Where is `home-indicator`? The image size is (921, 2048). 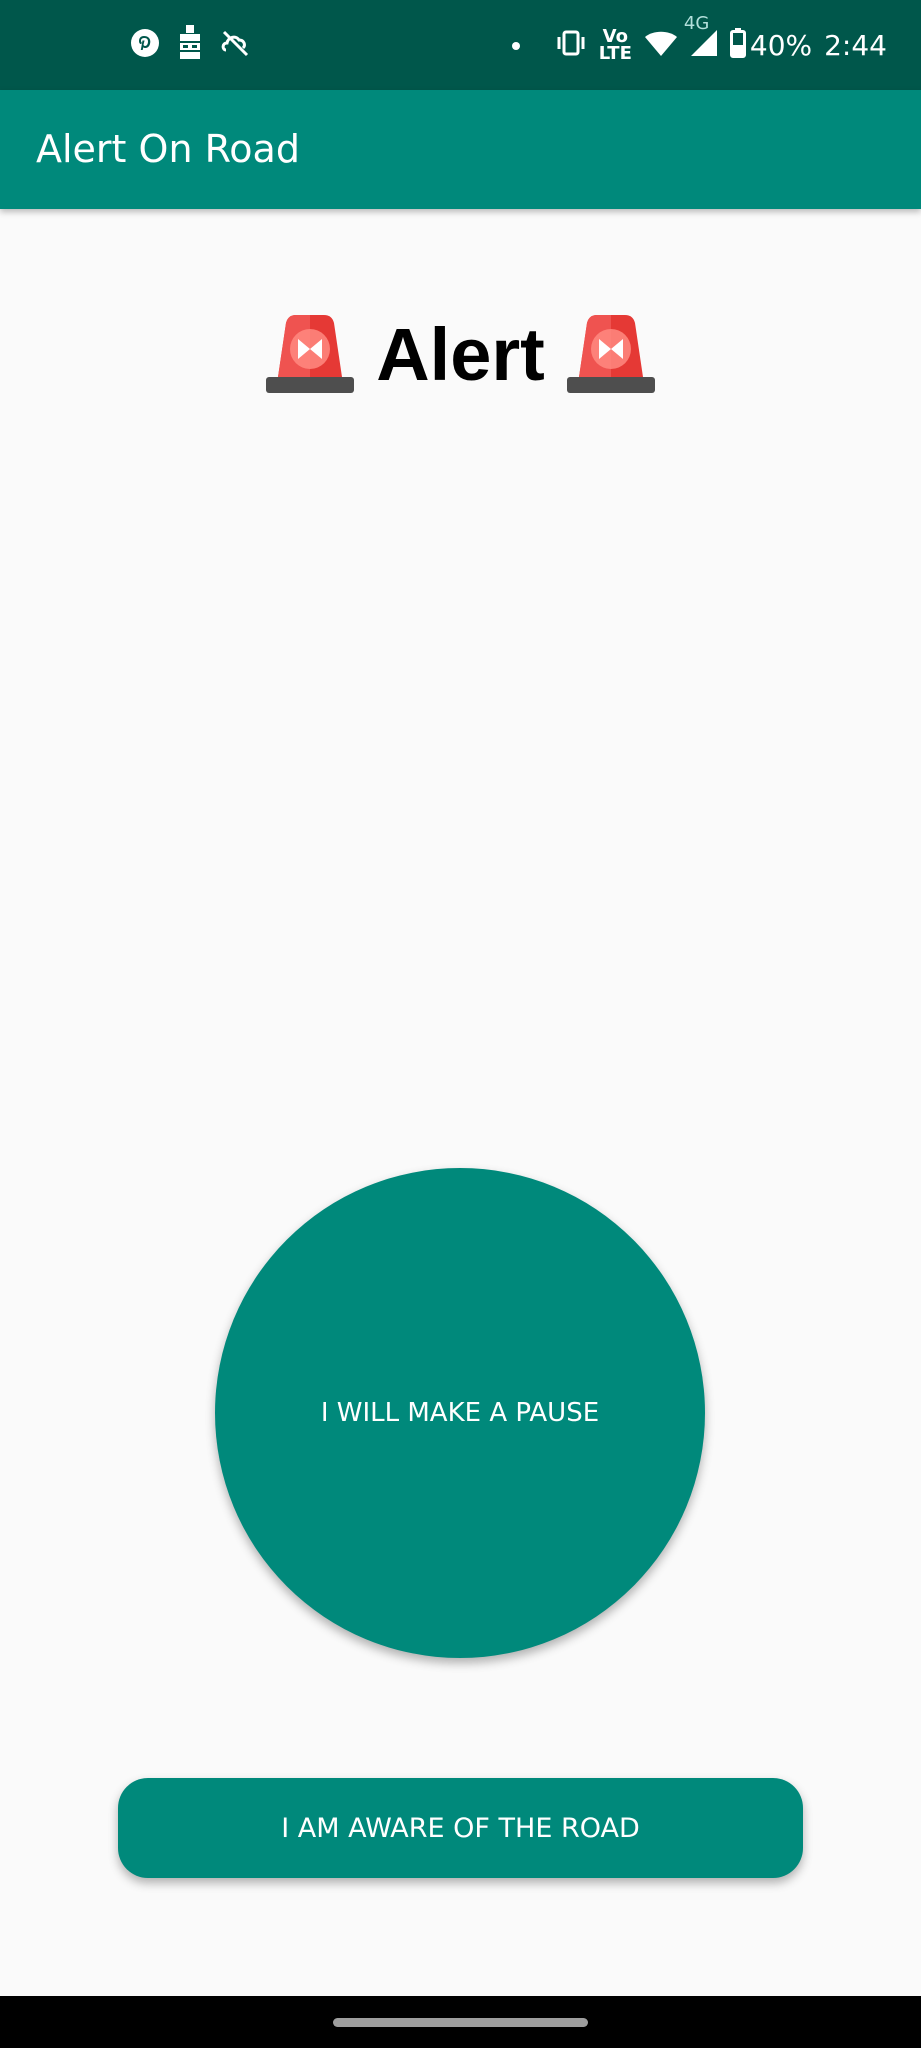 home-indicator is located at coordinates (460, 2022).